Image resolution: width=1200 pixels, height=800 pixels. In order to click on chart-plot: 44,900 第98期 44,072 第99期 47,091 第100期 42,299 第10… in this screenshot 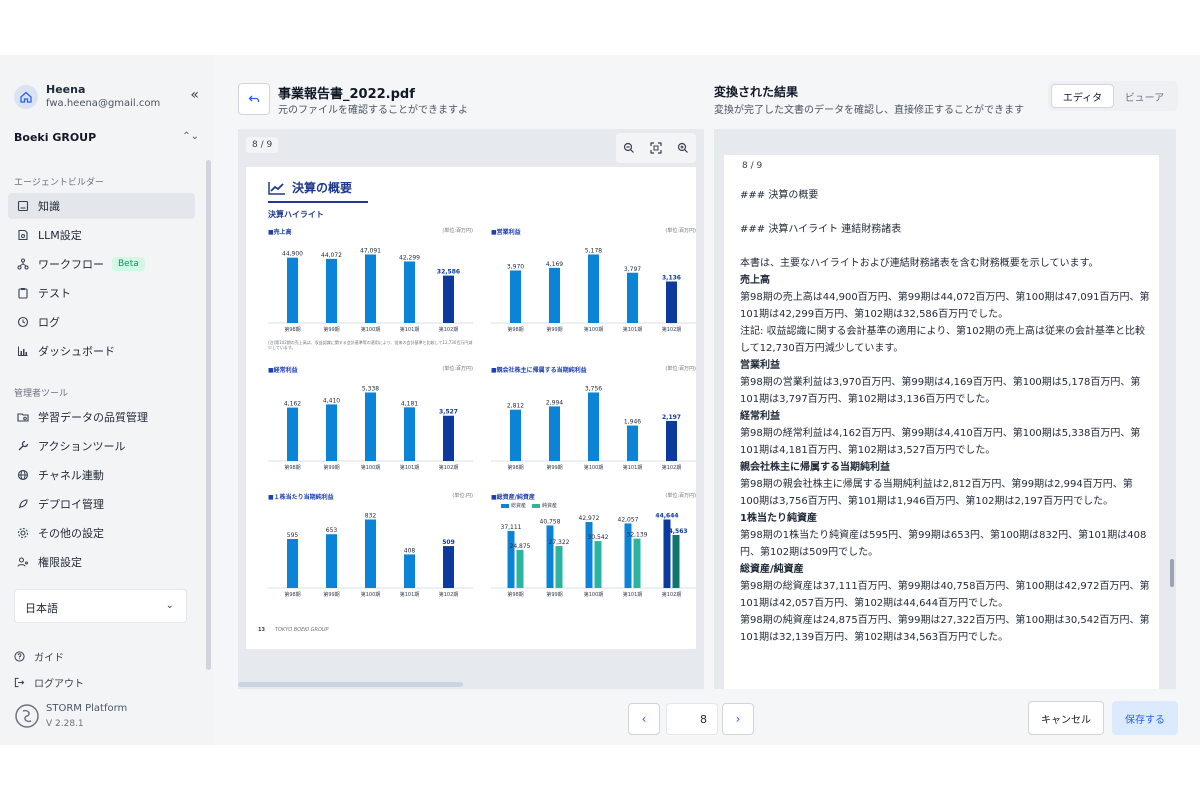, I will do `click(370, 290)`.